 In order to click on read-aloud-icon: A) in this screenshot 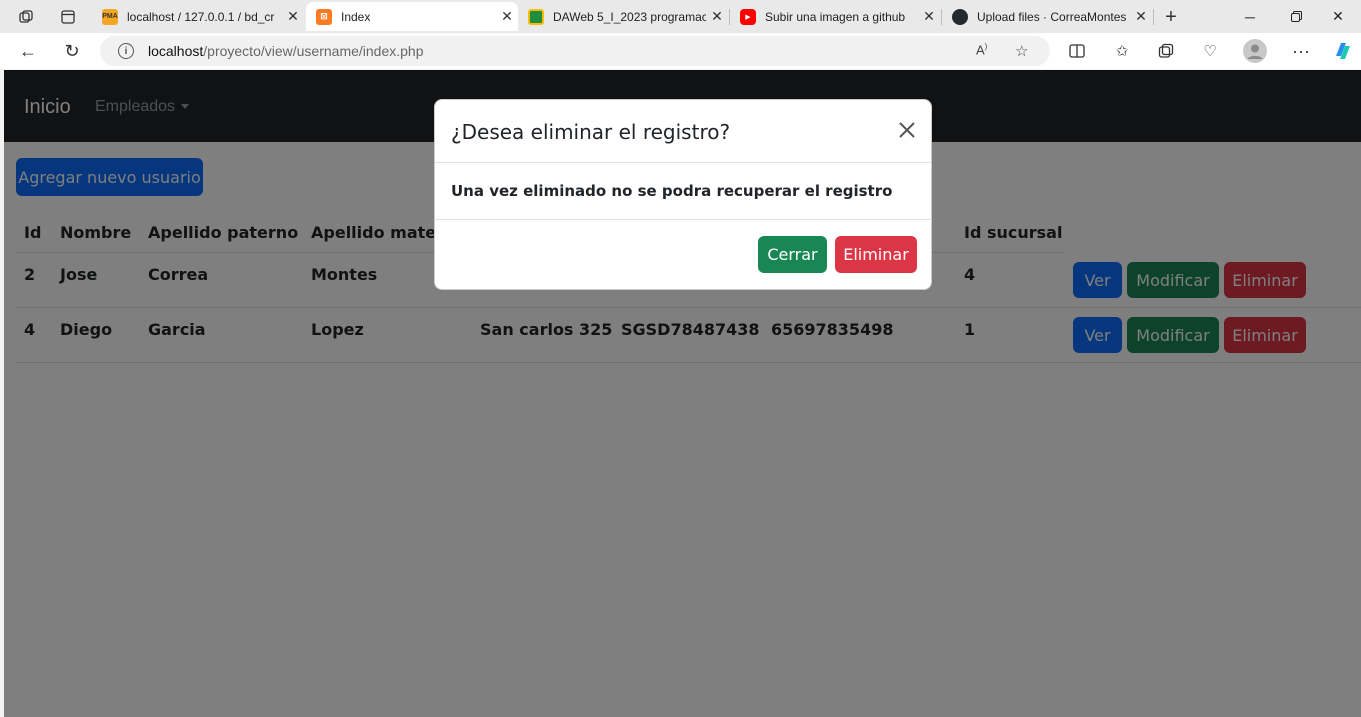, I will do `click(981, 49)`.